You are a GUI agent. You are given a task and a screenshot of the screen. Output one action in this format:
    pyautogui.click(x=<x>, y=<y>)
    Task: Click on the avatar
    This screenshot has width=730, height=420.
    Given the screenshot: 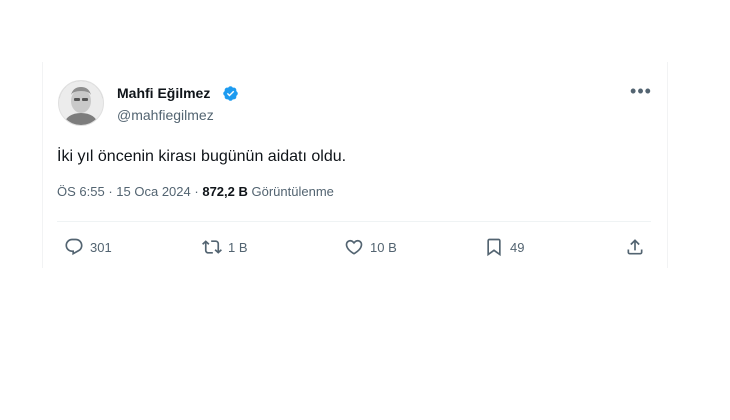 What is the action you would take?
    pyautogui.click(x=81, y=103)
    